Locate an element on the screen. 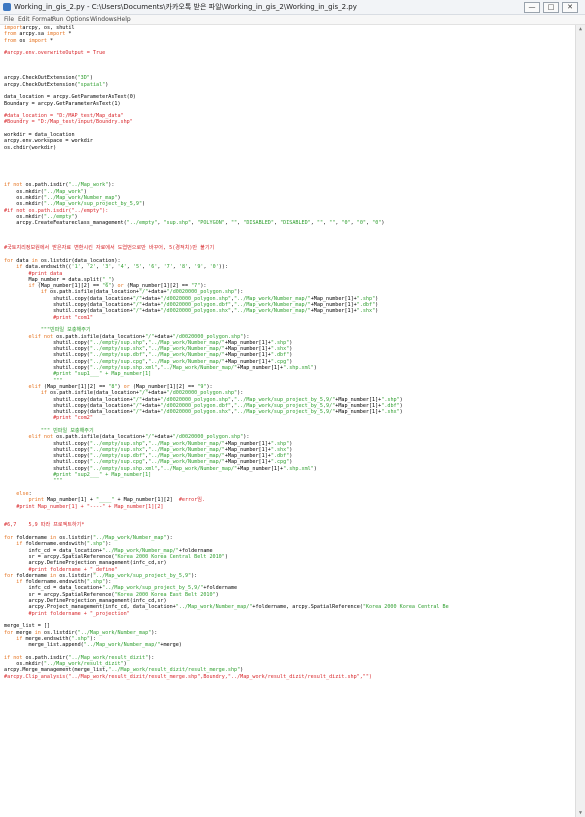  code-token: "../empty/sup.cpg" is located at coordinates (117, 462).